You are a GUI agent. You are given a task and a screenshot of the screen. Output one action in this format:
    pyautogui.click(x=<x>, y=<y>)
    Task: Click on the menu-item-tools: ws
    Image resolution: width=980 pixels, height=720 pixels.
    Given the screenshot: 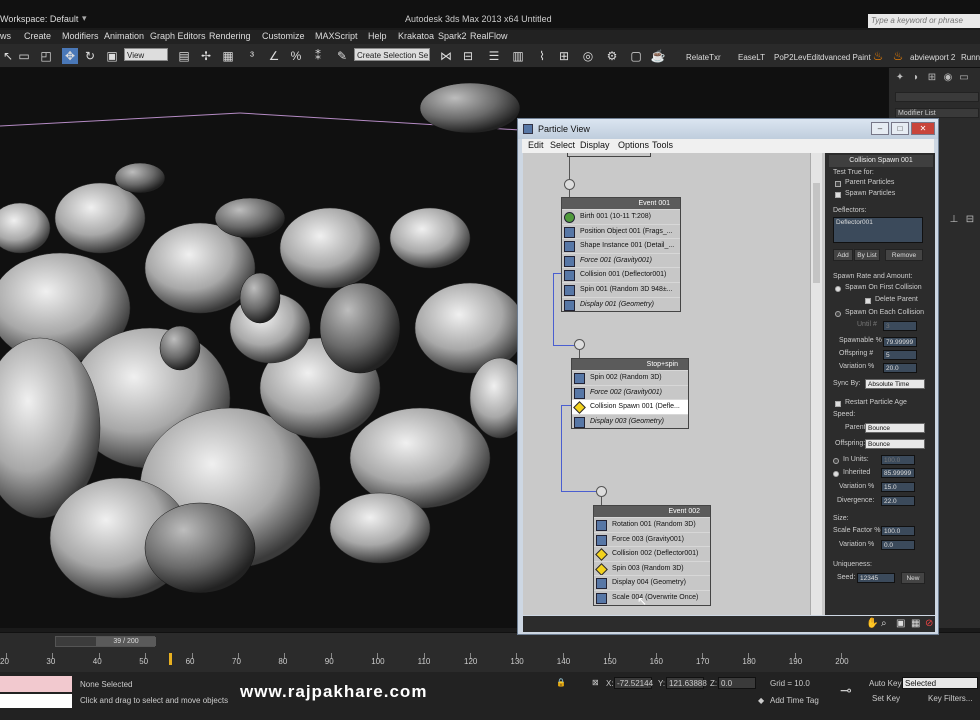 What is the action you would take?
    pyautogui.click(x=5, y=36)
    